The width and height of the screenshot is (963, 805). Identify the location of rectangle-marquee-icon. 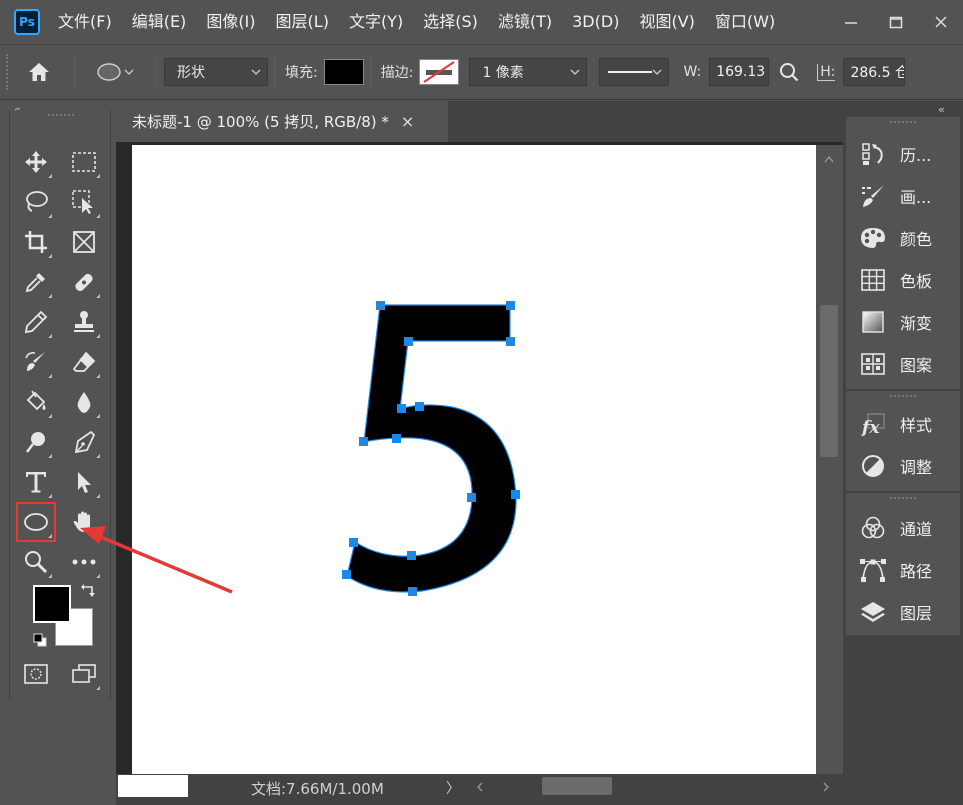
(84, 162).